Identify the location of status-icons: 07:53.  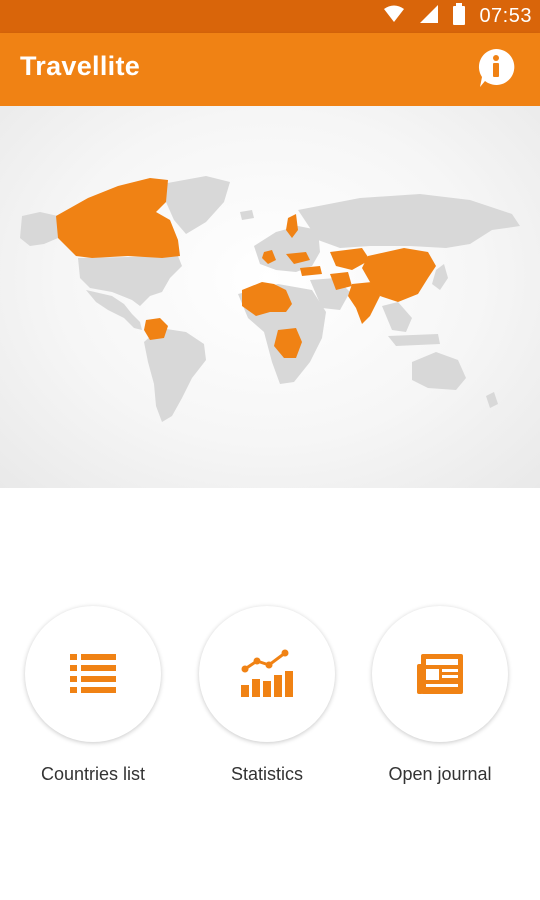
(457, 16).